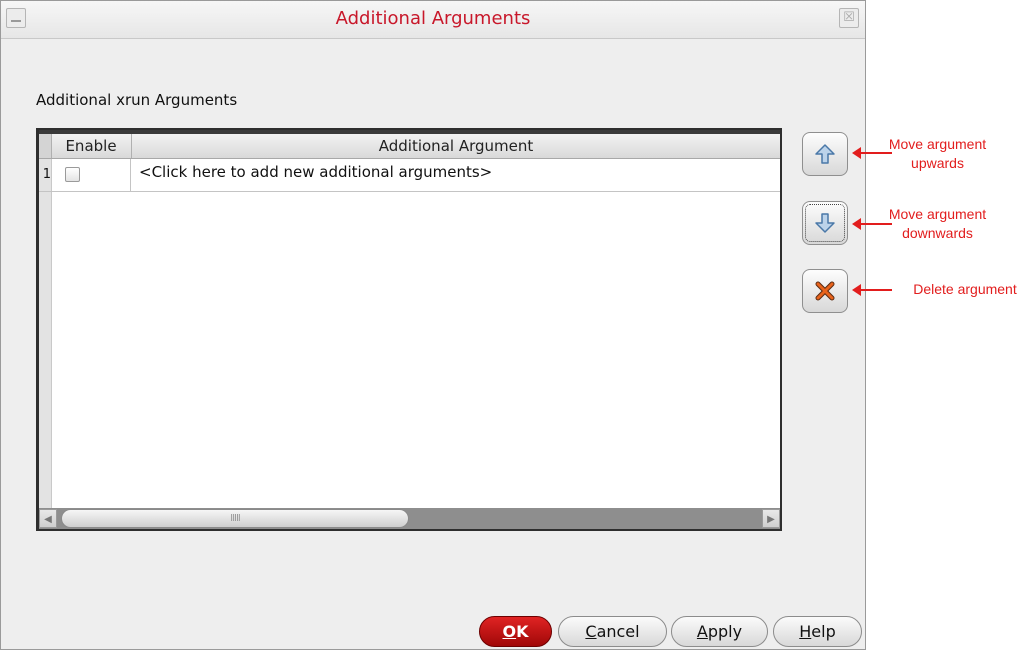 The image size is (1029, 652). What do you see at coordinates (509, 631) in the screenshot?
I see `ok-mnemonic: O` at bounding box center [509, 631].